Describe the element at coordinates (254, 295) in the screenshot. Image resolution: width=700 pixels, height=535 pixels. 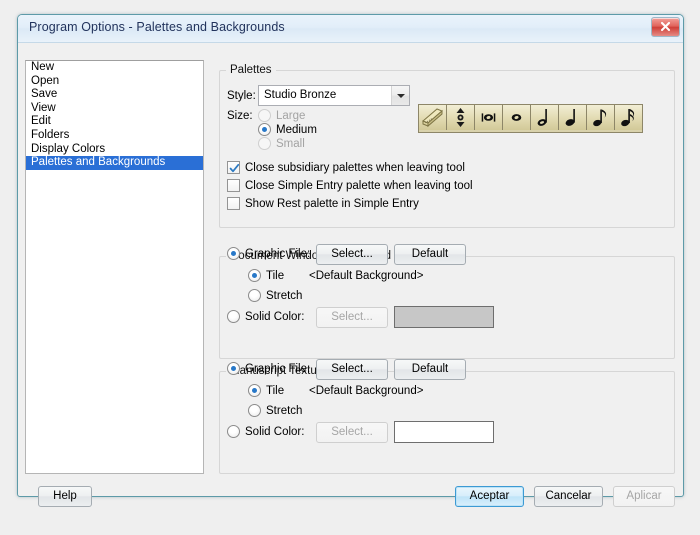
I see `docbg-stretch-radio` at that location.